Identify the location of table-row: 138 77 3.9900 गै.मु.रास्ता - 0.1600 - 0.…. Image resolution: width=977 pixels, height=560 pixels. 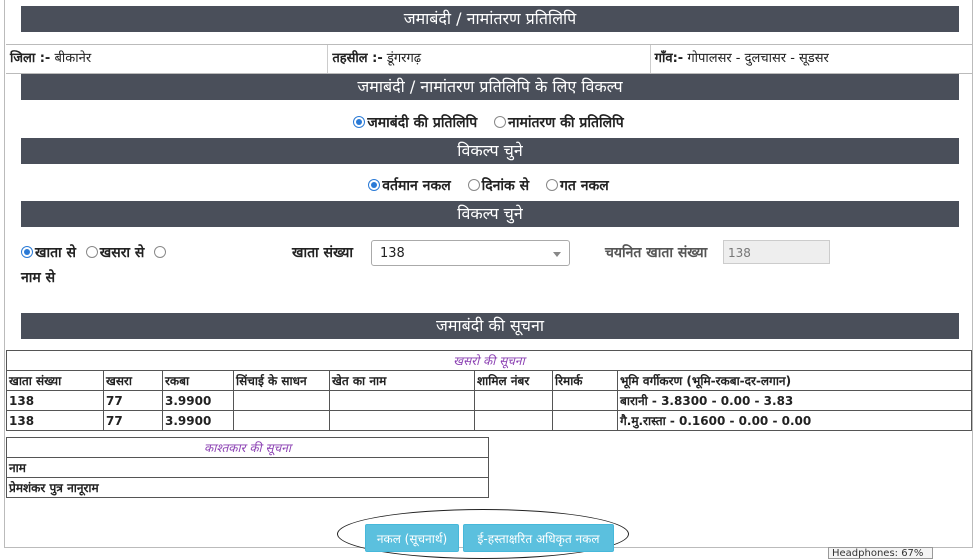
(489, 420).